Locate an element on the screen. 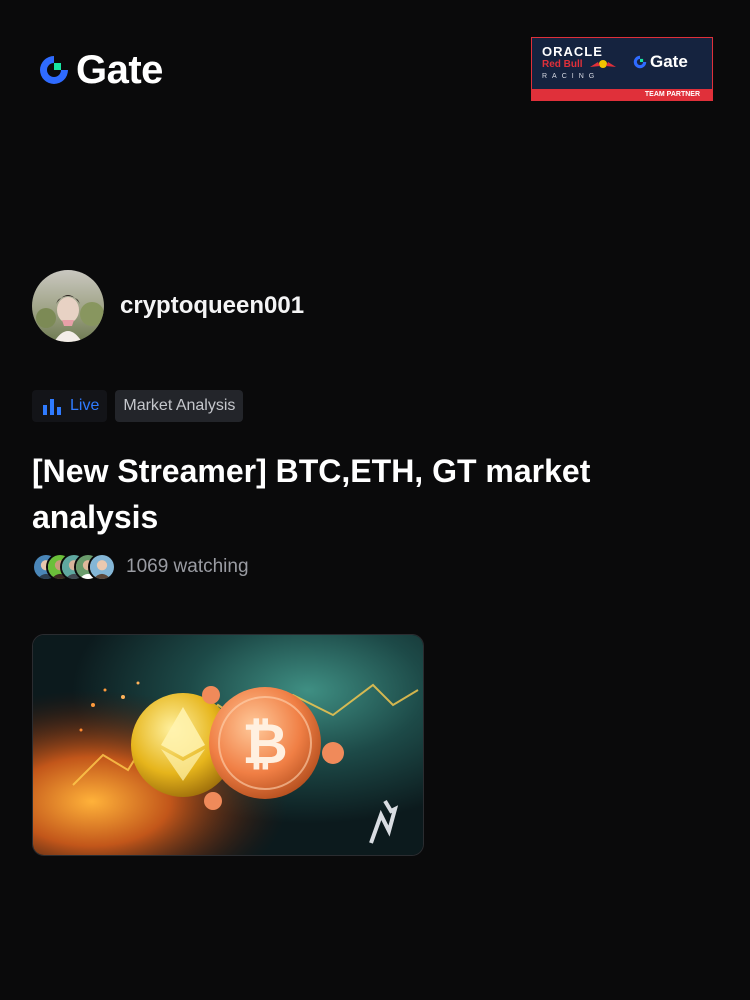  red-bull-icon is located at coordinates (603, 64).